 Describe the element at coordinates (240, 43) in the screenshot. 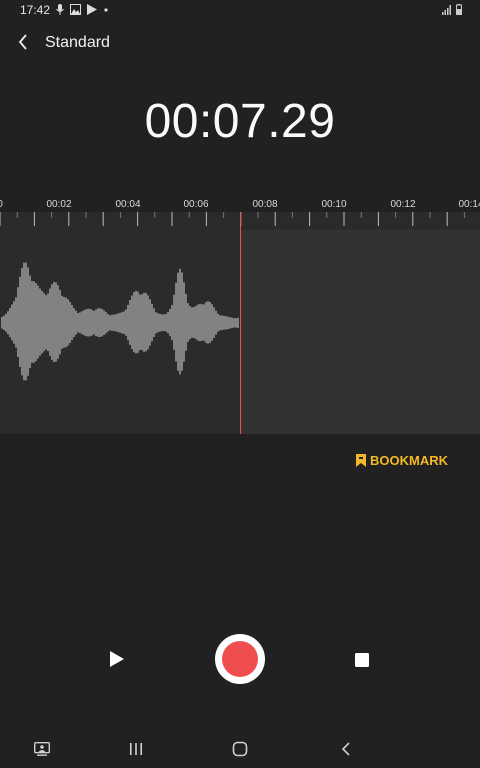

I see `app-bar: Standard` at that location.